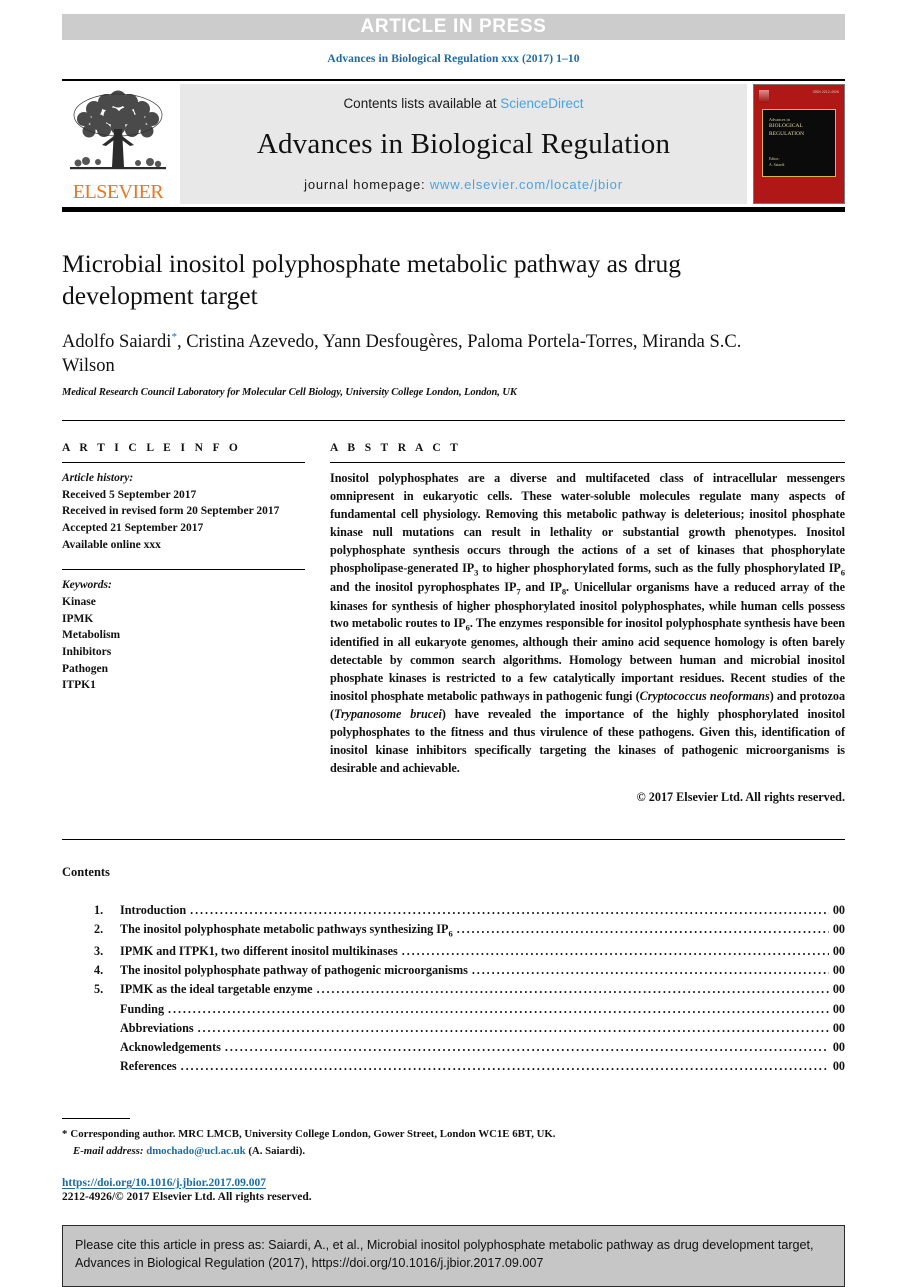  What do you see at coordinates (98, 478) in the screenshot?
I see `article-history-label: Article history:` at bounding box center [98, 478].